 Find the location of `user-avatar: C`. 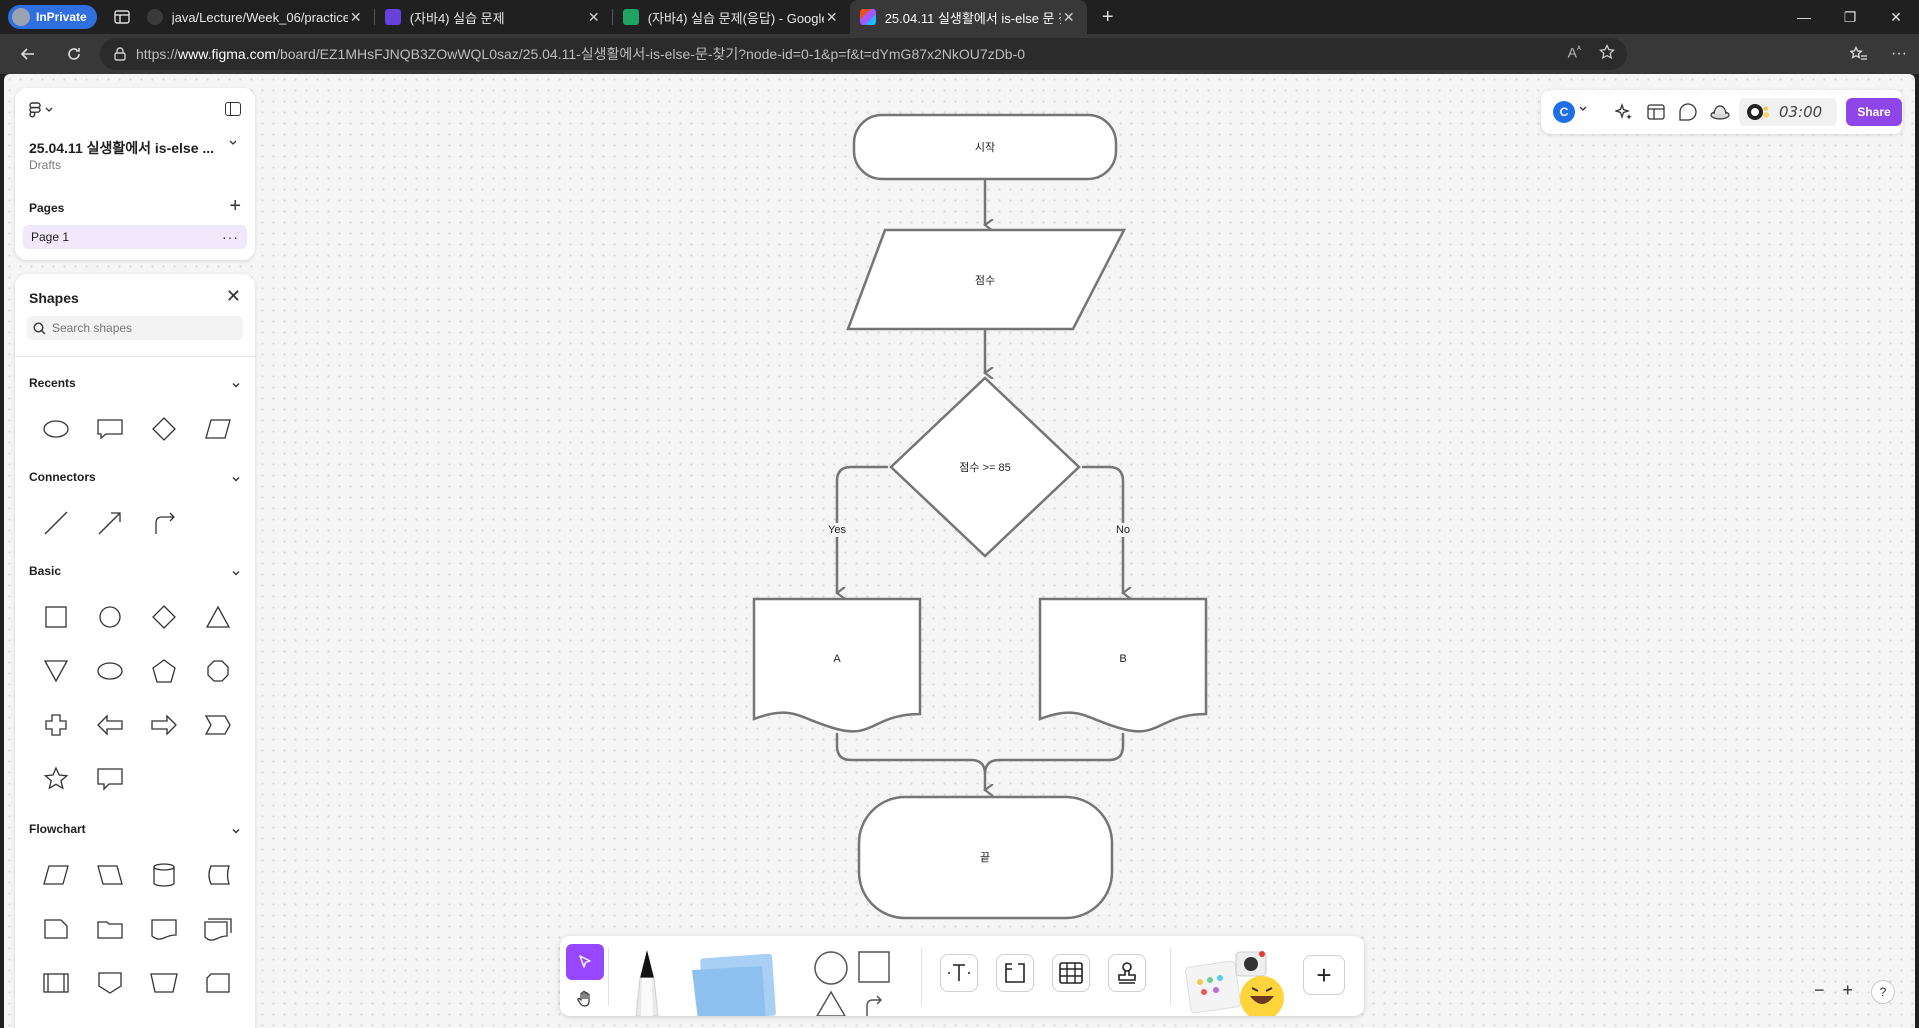

user-avatar: C is located at coordinates (1564, 112).